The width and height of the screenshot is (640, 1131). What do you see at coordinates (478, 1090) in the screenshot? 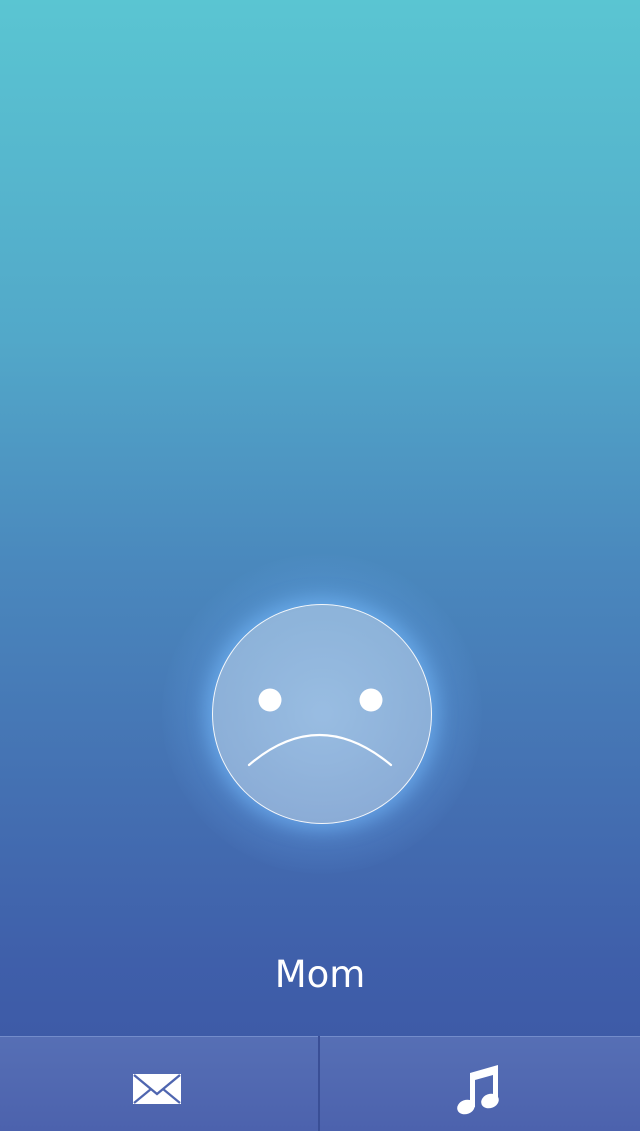
I see `music-note-icon` at bounding box center [478, 1090].